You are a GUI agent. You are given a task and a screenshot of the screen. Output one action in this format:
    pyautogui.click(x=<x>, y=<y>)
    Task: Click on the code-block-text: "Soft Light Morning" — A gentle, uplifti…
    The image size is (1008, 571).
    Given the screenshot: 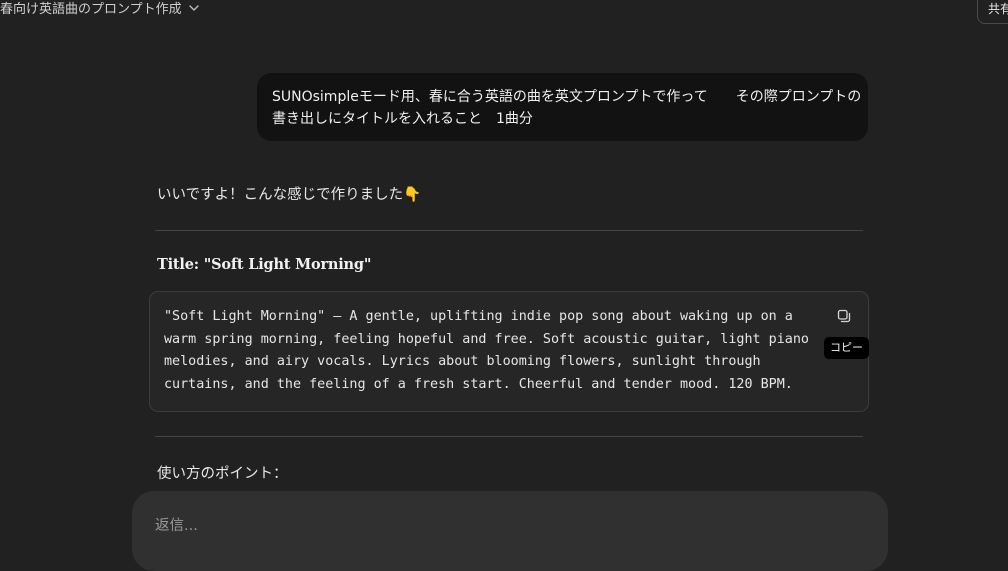 What is the action you would take?
    pyautogui.click(x=492, y=352)
    